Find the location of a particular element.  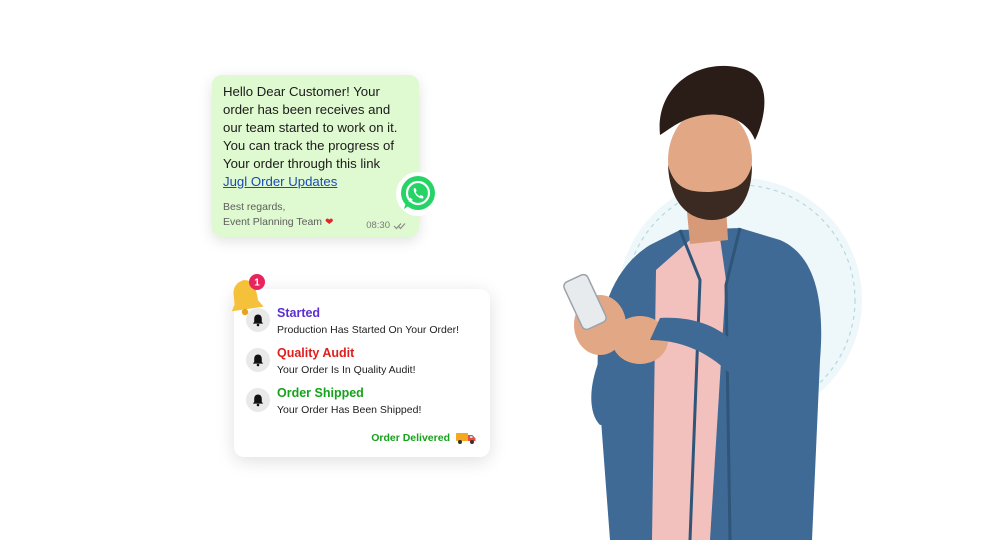

signature-greeting: Best regards, is located at coordinates (254, 207).